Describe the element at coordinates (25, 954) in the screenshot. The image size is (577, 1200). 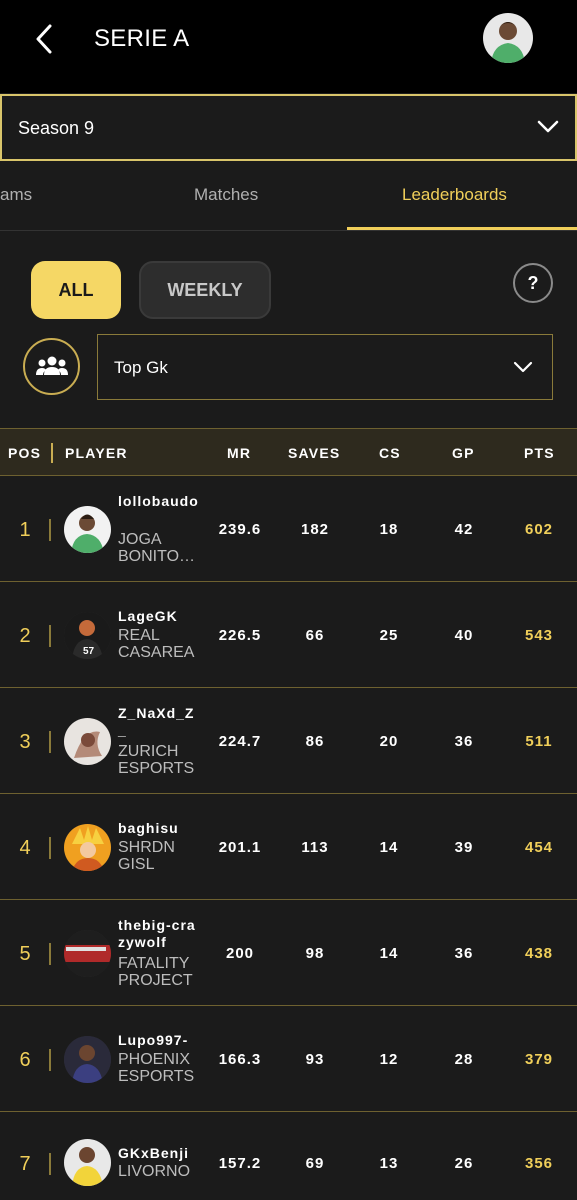
I see `row-position: 5` at that location.